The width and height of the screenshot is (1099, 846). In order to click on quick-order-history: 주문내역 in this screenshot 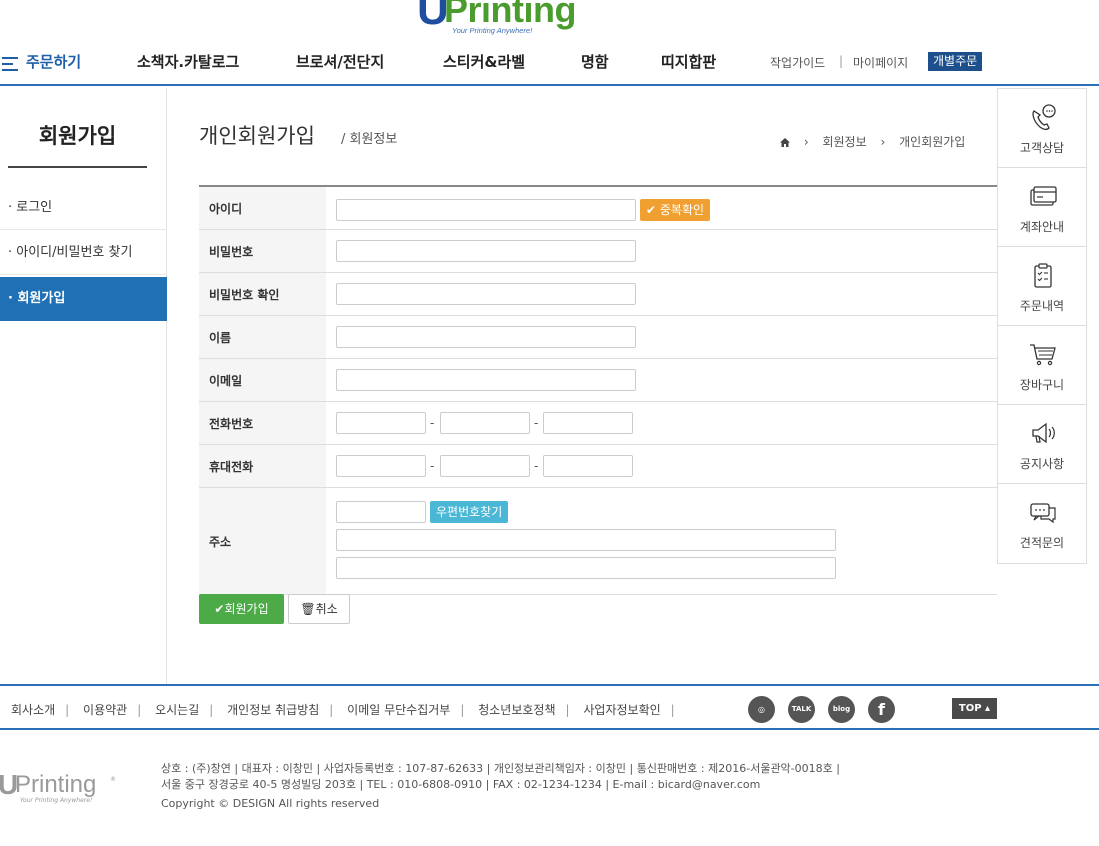, I will do `click(1042, 286)`.